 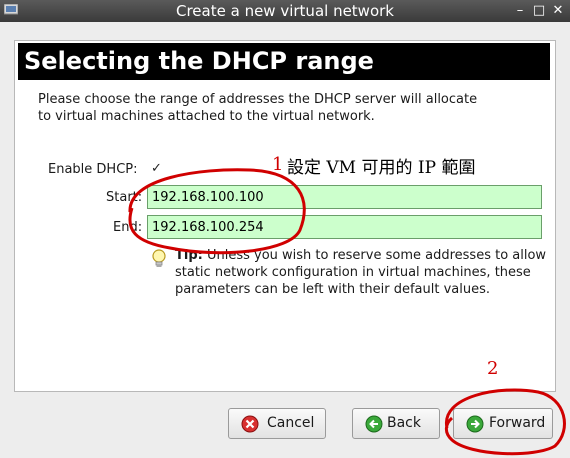 What do you see at coordinates (124, 197) in the screenshot?
I see `start-label: Start:` at bounding box center [124, 197].